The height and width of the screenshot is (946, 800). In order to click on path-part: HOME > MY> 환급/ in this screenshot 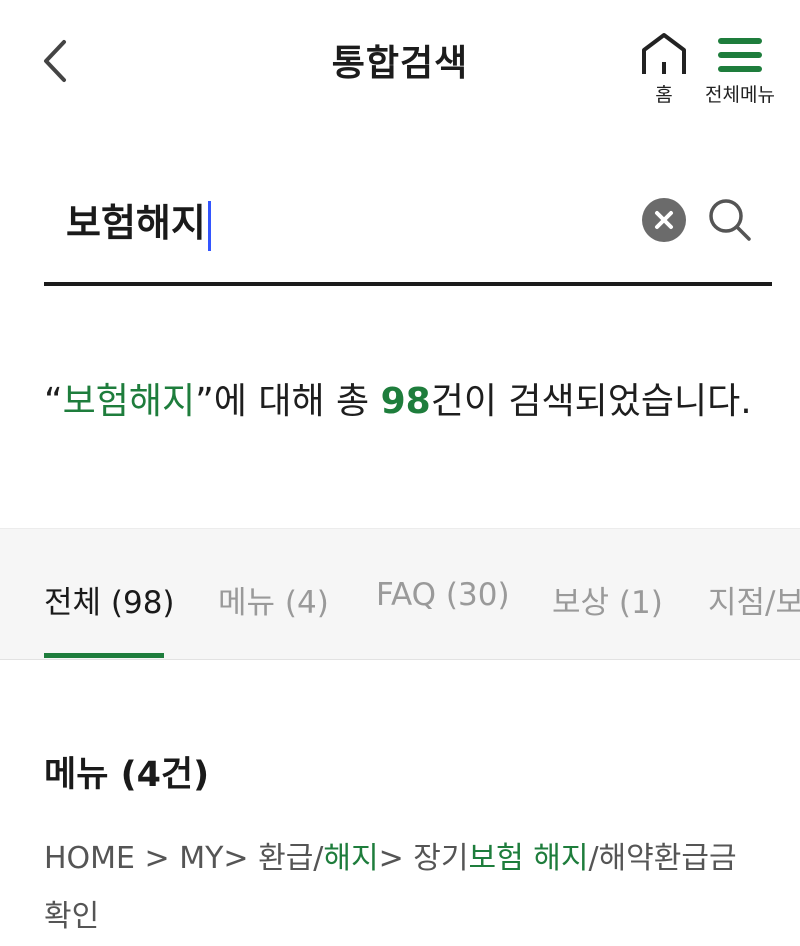, I will do `click(184, 858)`.